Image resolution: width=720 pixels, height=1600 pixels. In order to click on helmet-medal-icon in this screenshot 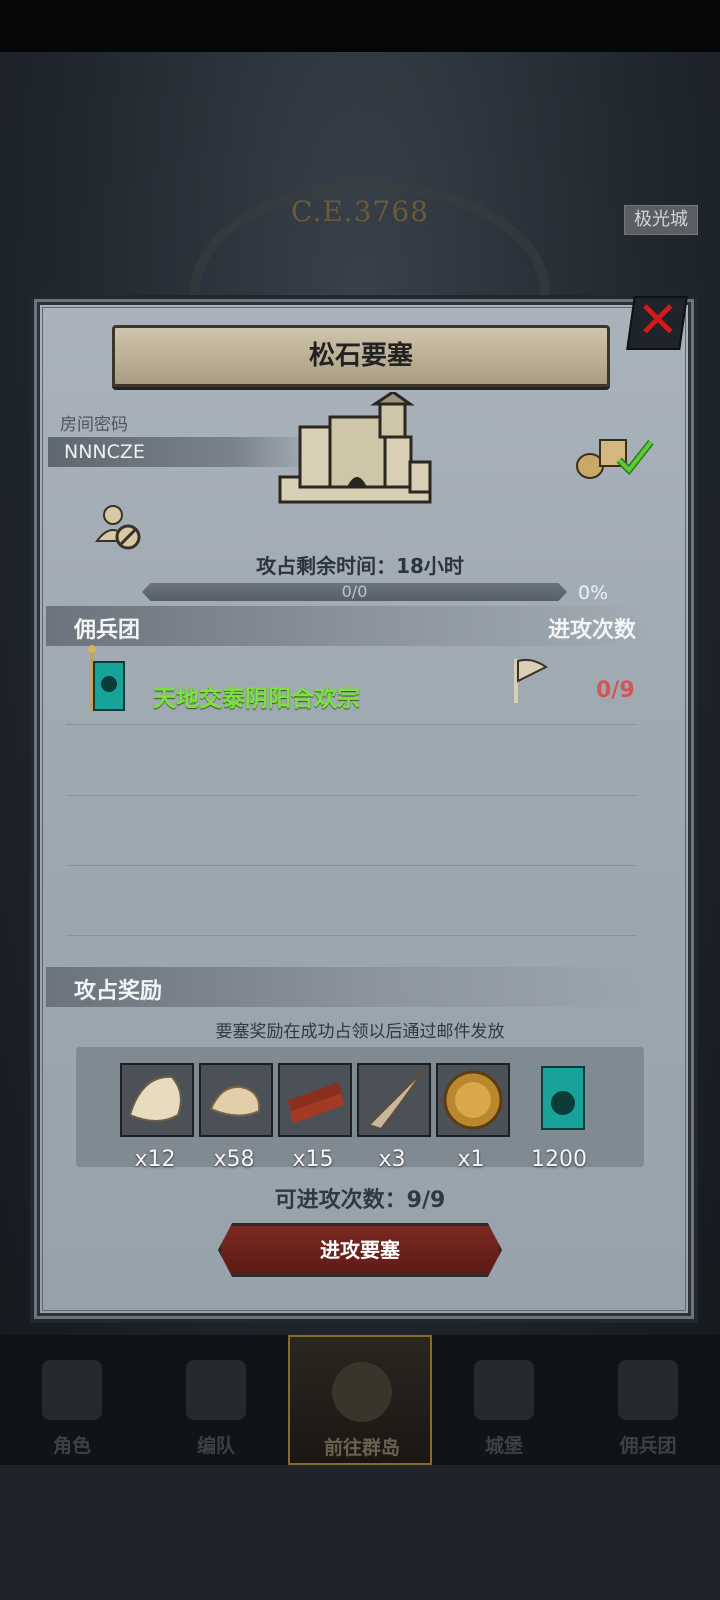, I will do `click(473, 1100)`.